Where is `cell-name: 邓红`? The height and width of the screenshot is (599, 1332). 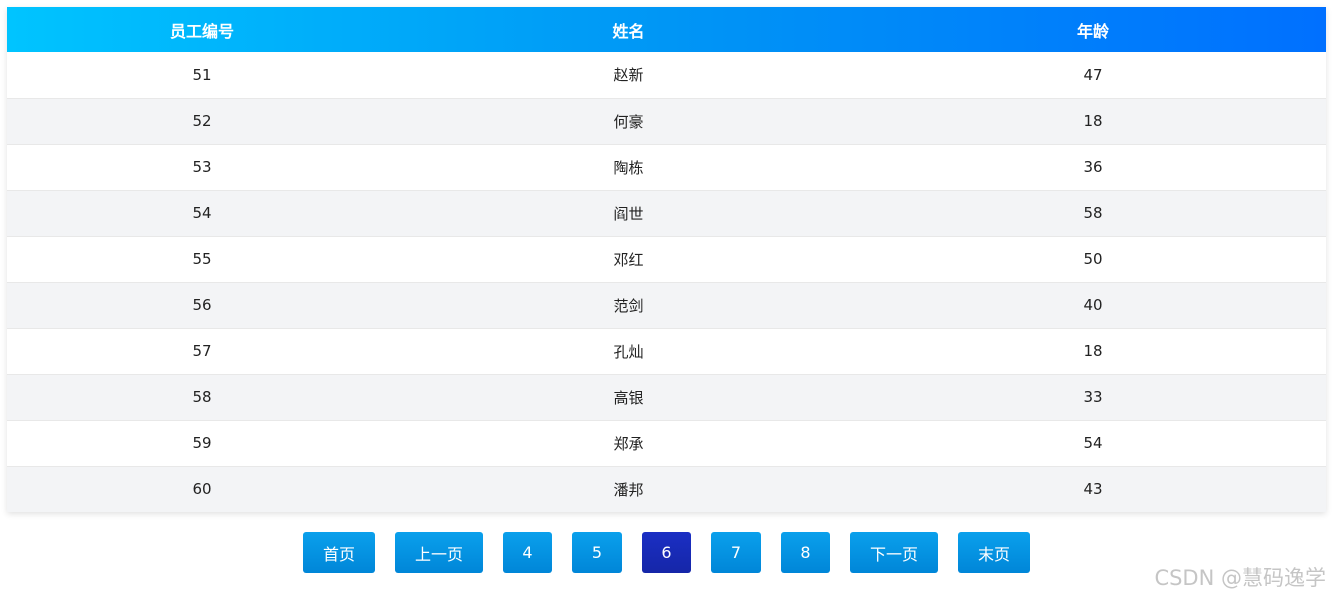 cell-name: 邓红 is located at coordinates (628, 259).